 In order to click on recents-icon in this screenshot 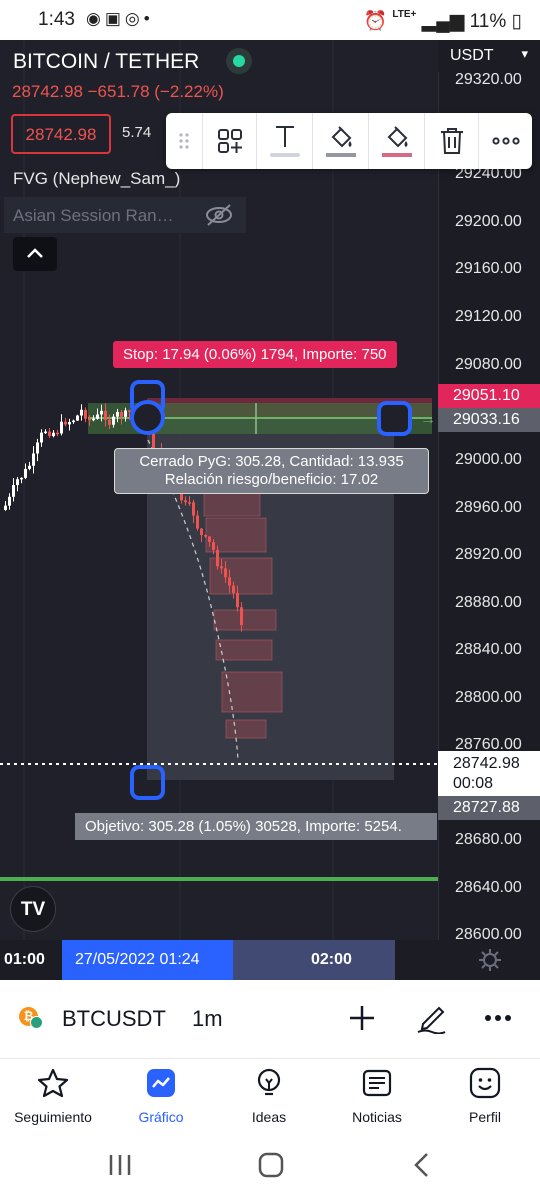, I will do `click(120, 1168)`.